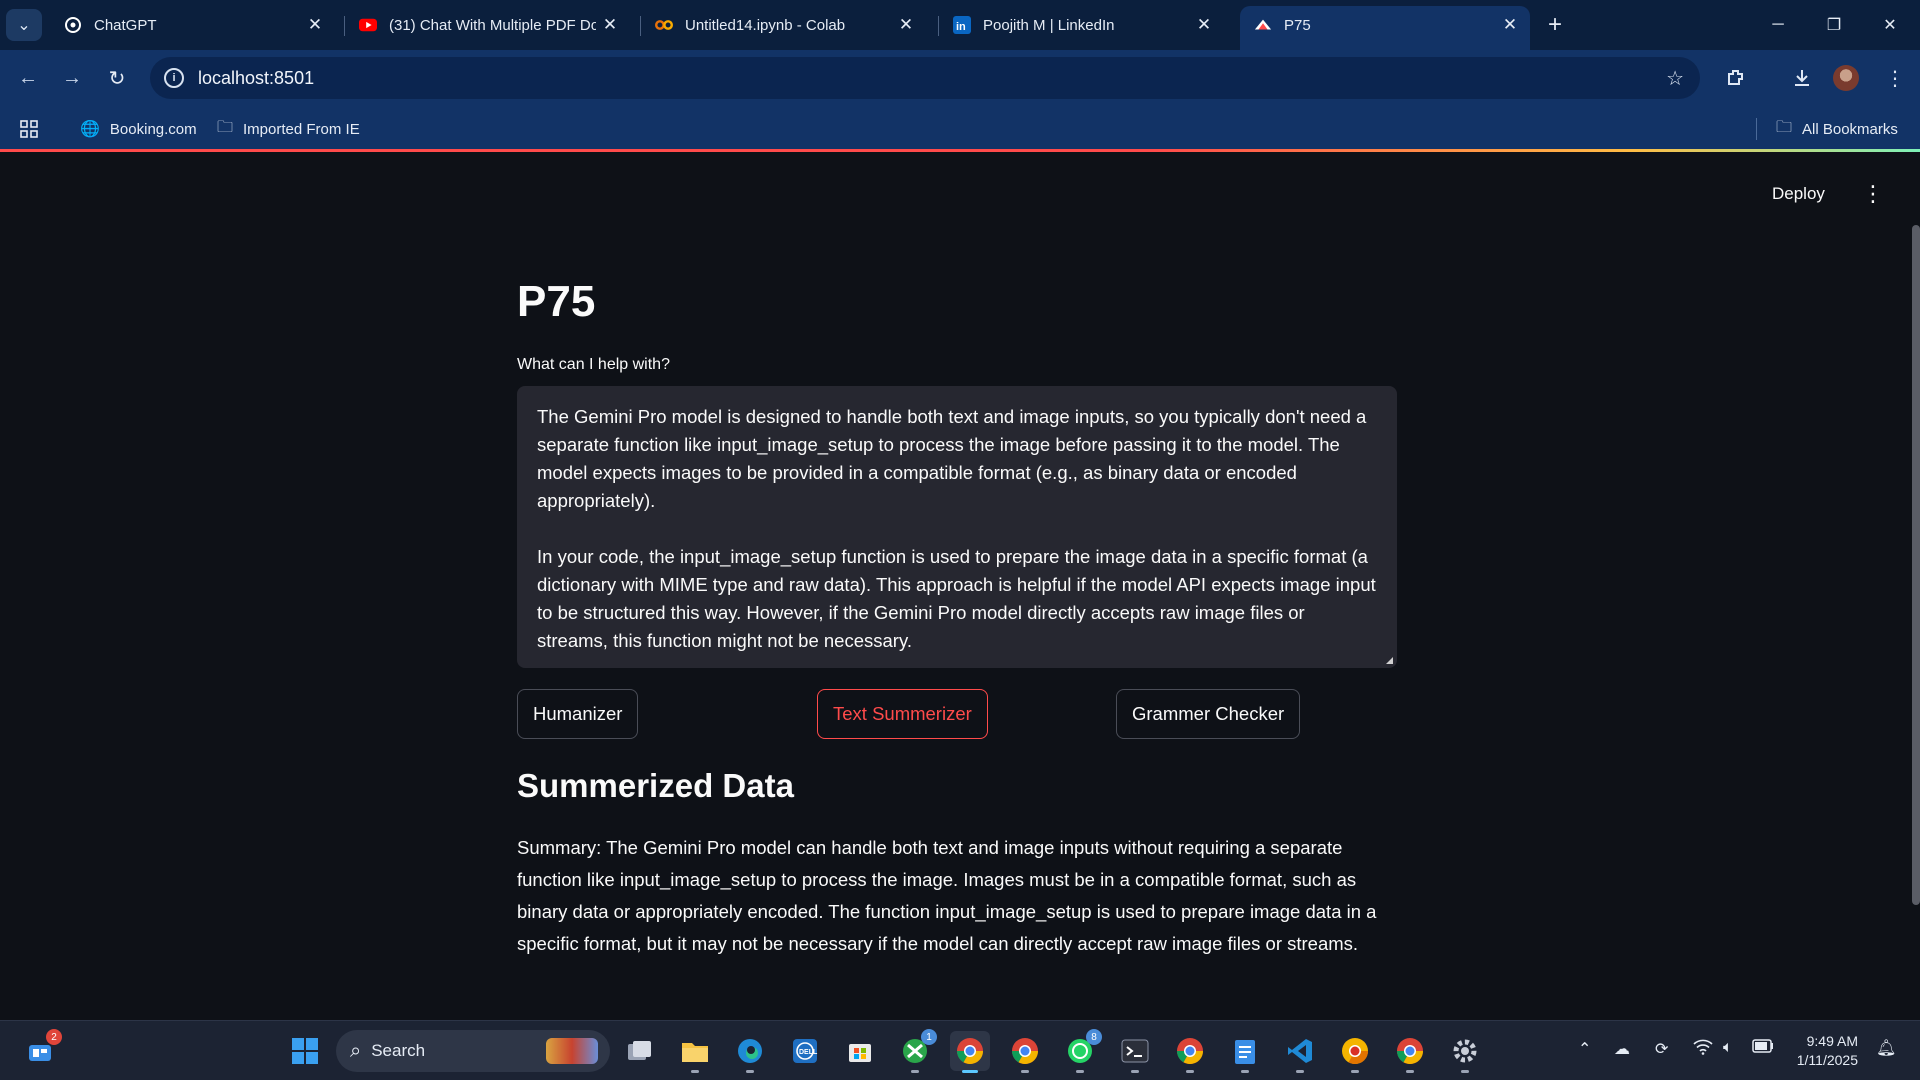 Image resolution: width=1920 pixels, height=1080 pixels. Describe the element at coordinates (1675, 78) in the screenshot. I see `bookmark-star-icon: ☆` at that location.